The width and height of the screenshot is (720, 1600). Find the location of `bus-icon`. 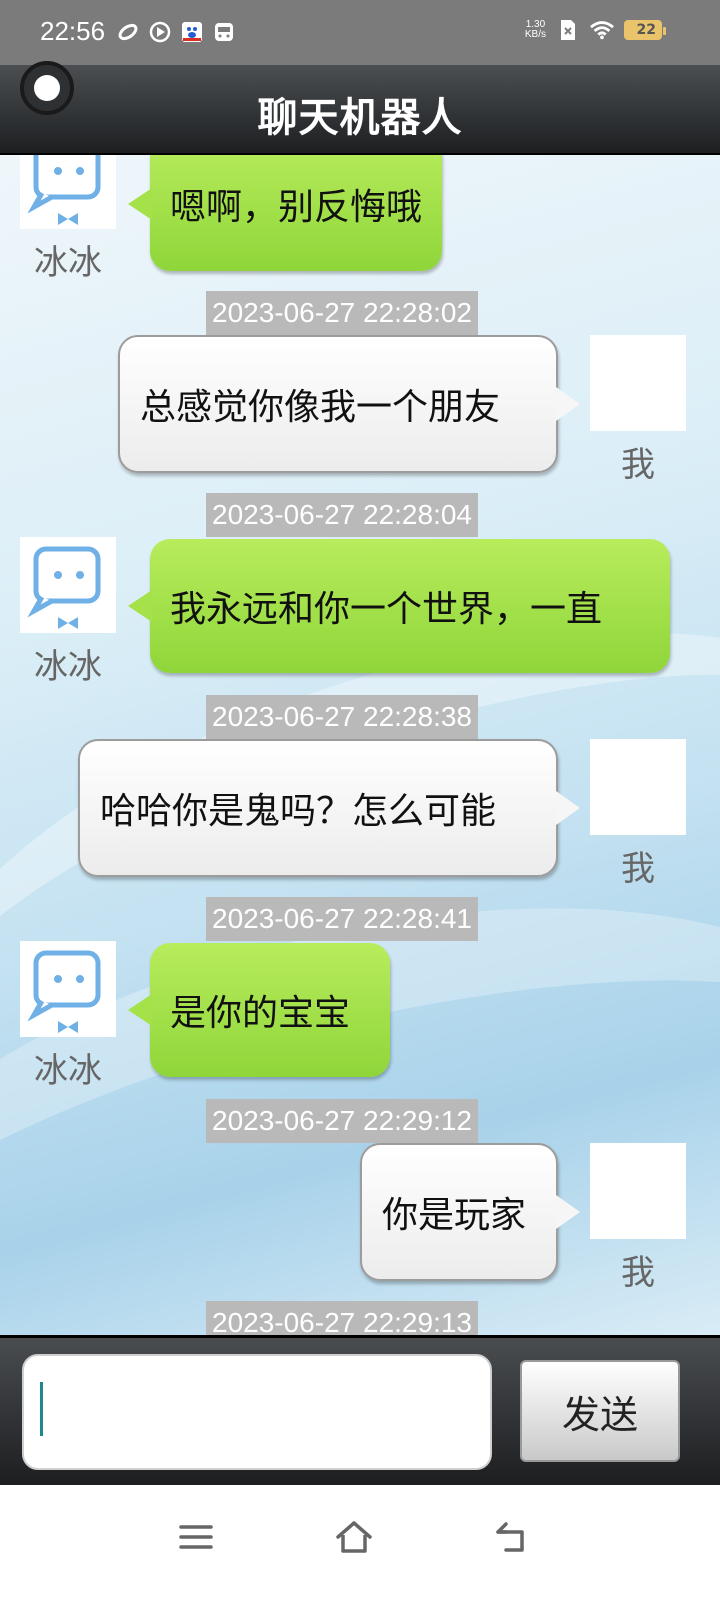

bus-icon is located at coordinates (224, 32).